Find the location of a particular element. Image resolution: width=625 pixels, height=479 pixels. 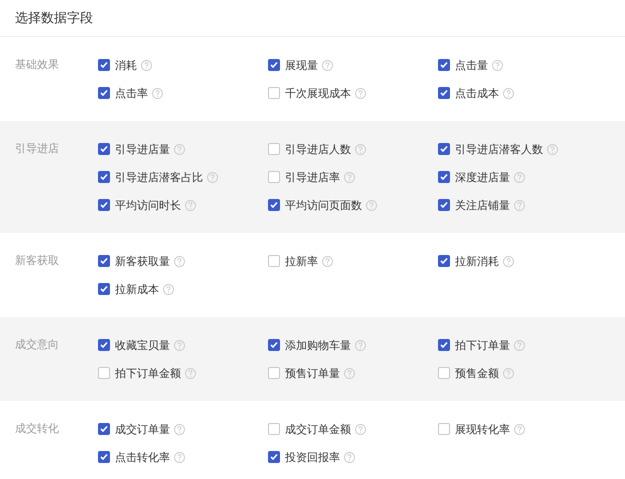

field-label: 引导进店人数 is located at coordinates (318, 149).